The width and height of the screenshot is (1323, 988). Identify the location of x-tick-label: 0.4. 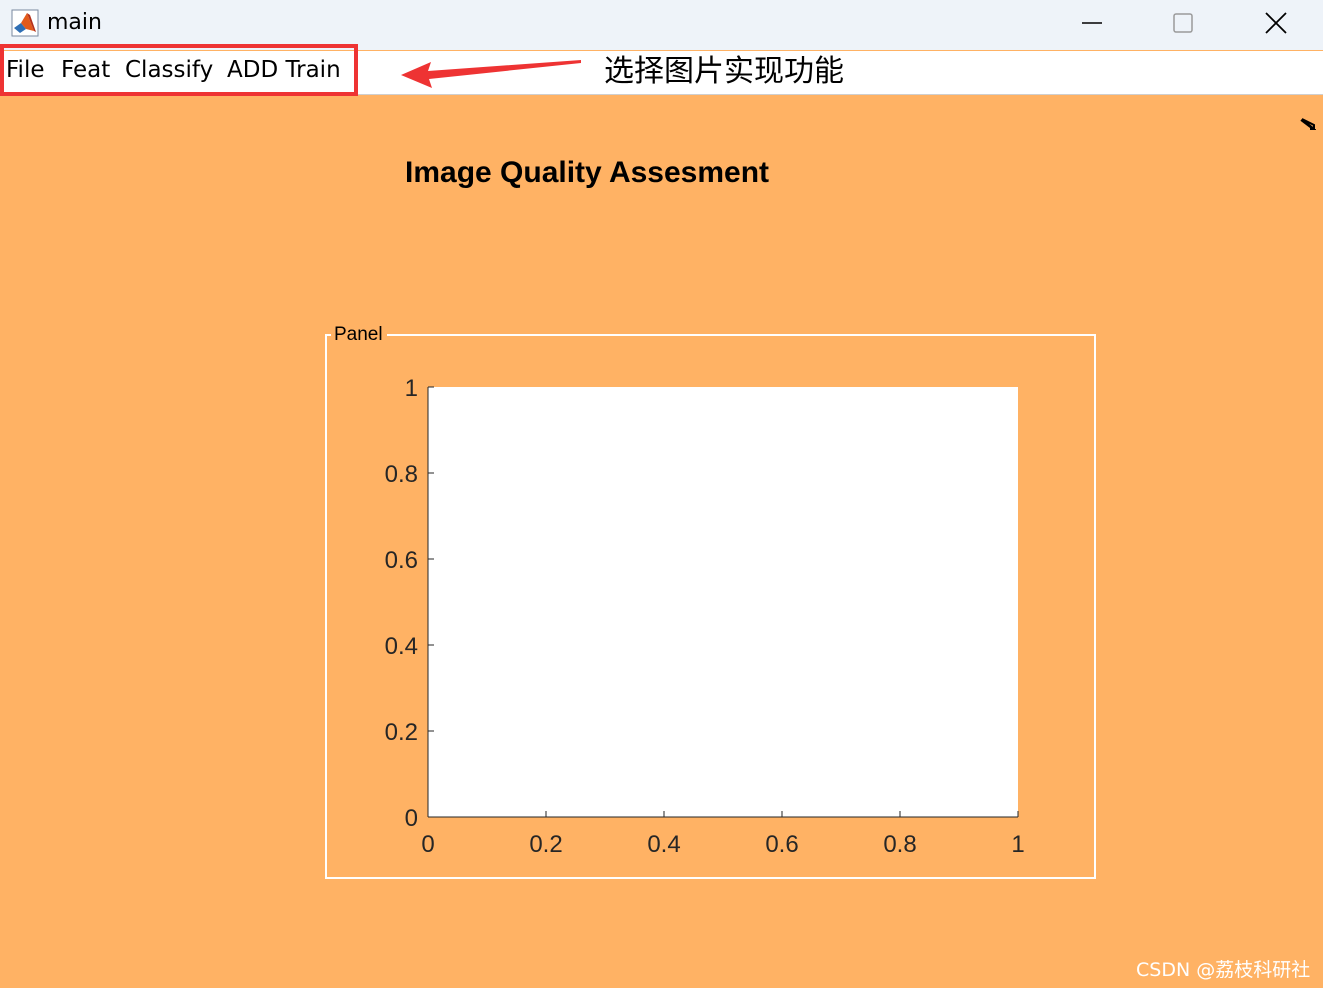
(663, 843).